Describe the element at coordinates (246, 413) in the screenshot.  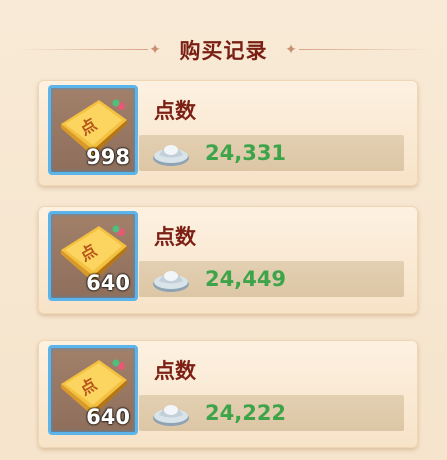
I see `price-value: 24,222` at that location.